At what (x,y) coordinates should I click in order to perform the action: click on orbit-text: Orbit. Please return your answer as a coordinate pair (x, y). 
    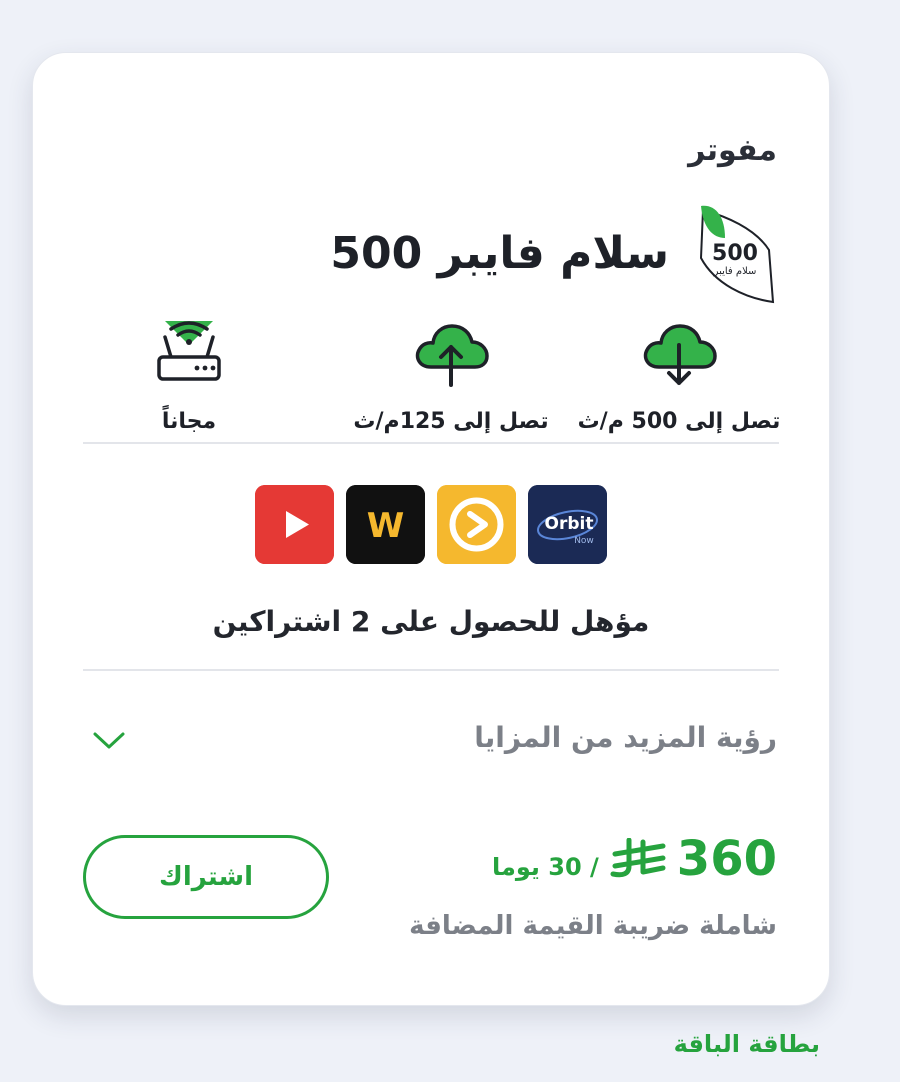
    Looking at the image, I should click on (569, 524).